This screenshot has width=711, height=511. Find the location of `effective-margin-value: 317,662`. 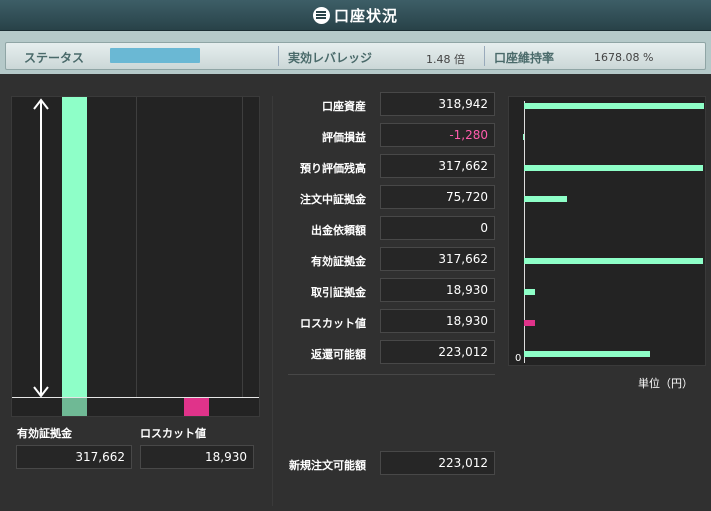

effective-margin-value: 317,662 is located at coordinates (74, 457).